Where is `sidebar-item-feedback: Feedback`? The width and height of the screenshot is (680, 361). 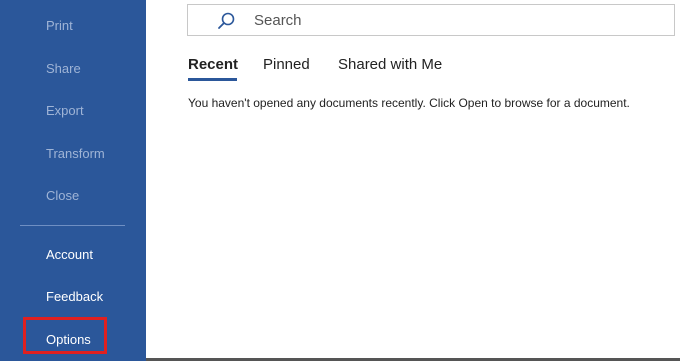 sidebar-item-feedback: Feedback is located at coordinates (74, 296).